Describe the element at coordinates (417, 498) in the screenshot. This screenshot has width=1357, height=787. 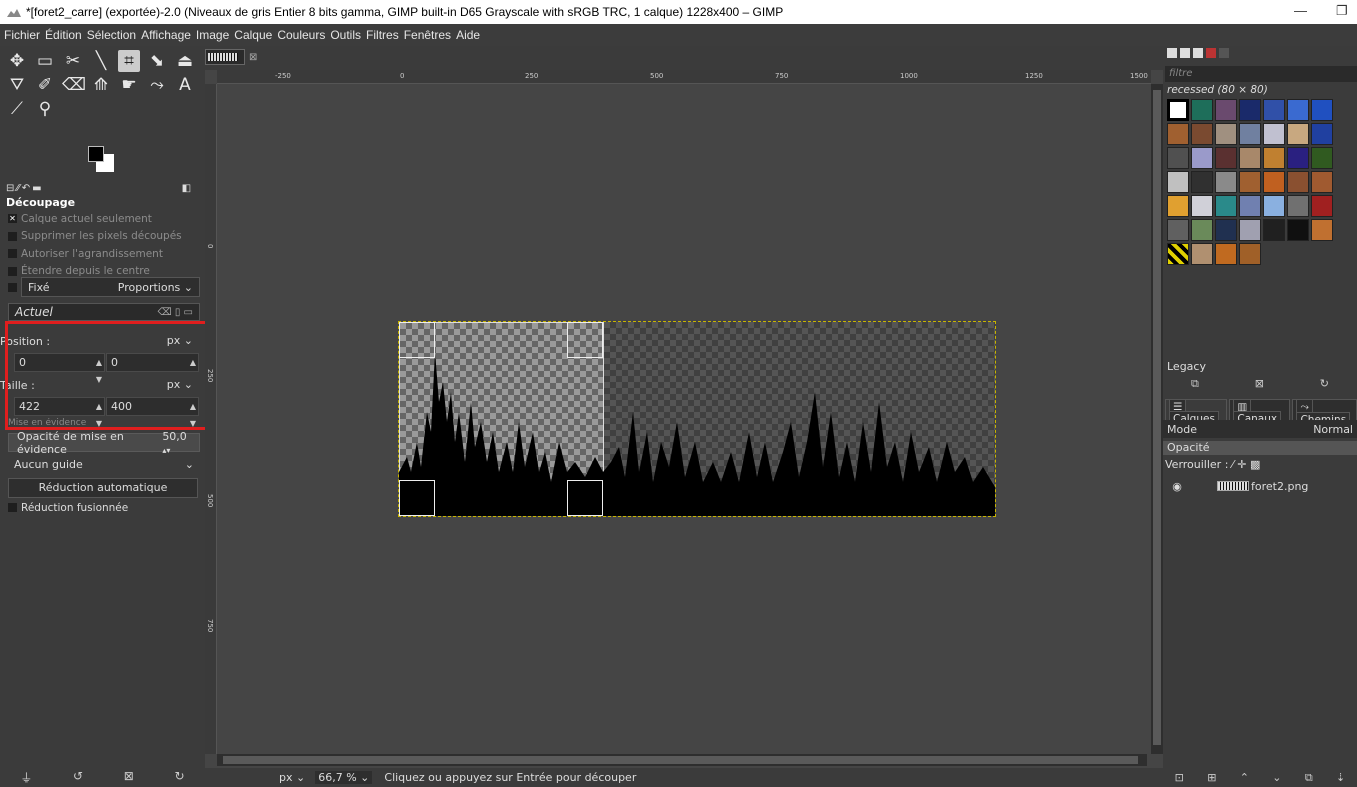
I see `crop-handle-bottom-left` at that location.